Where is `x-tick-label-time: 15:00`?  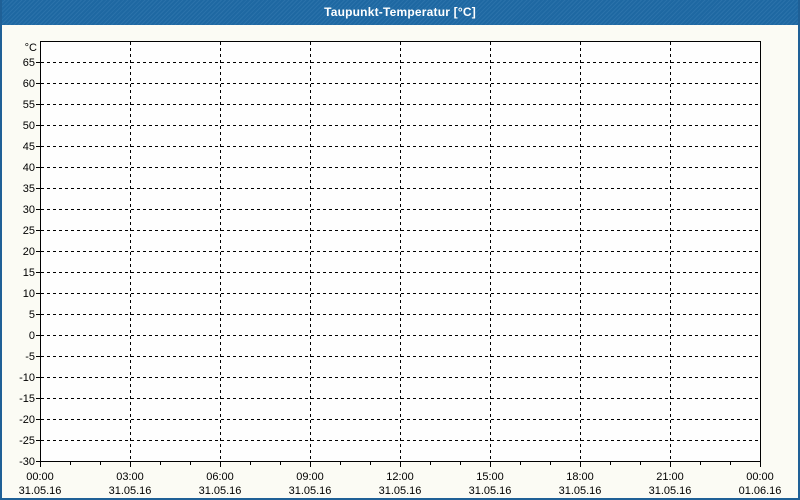
x-tick-label-time: 15:00 is located at coordinates (490, 477).